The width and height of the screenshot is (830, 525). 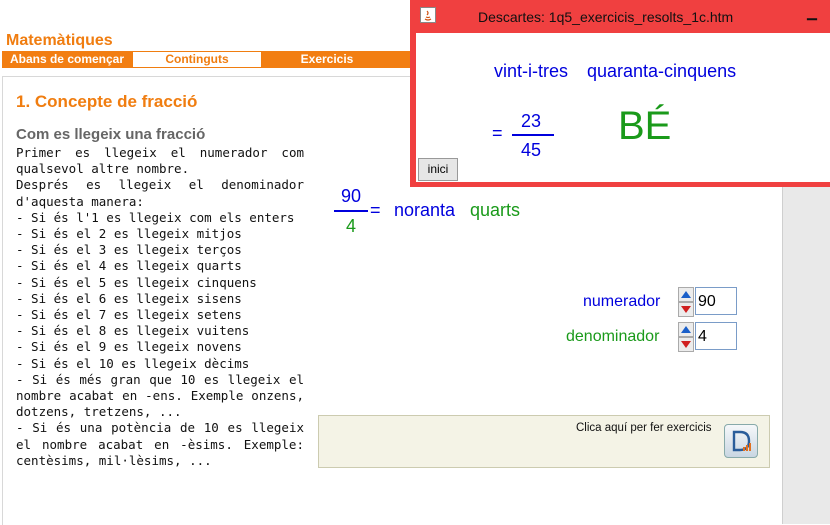 I want to click on popup-title: Descartes: 1q5_exercicis_resolts_1c.htm, so click(x=606, y=17).